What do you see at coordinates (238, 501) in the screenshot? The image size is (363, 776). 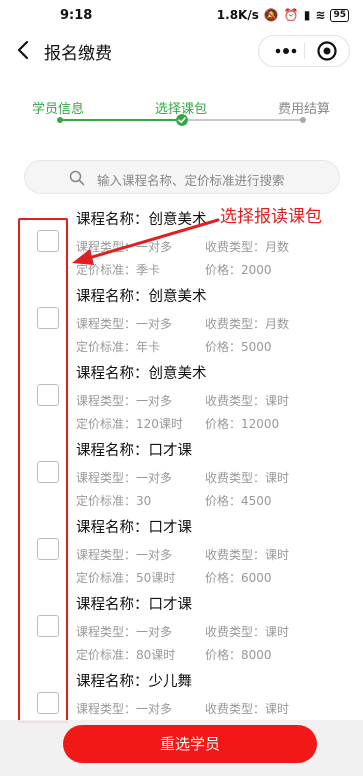 I see `price: 价格：4500` at bounding box center [238, 501].